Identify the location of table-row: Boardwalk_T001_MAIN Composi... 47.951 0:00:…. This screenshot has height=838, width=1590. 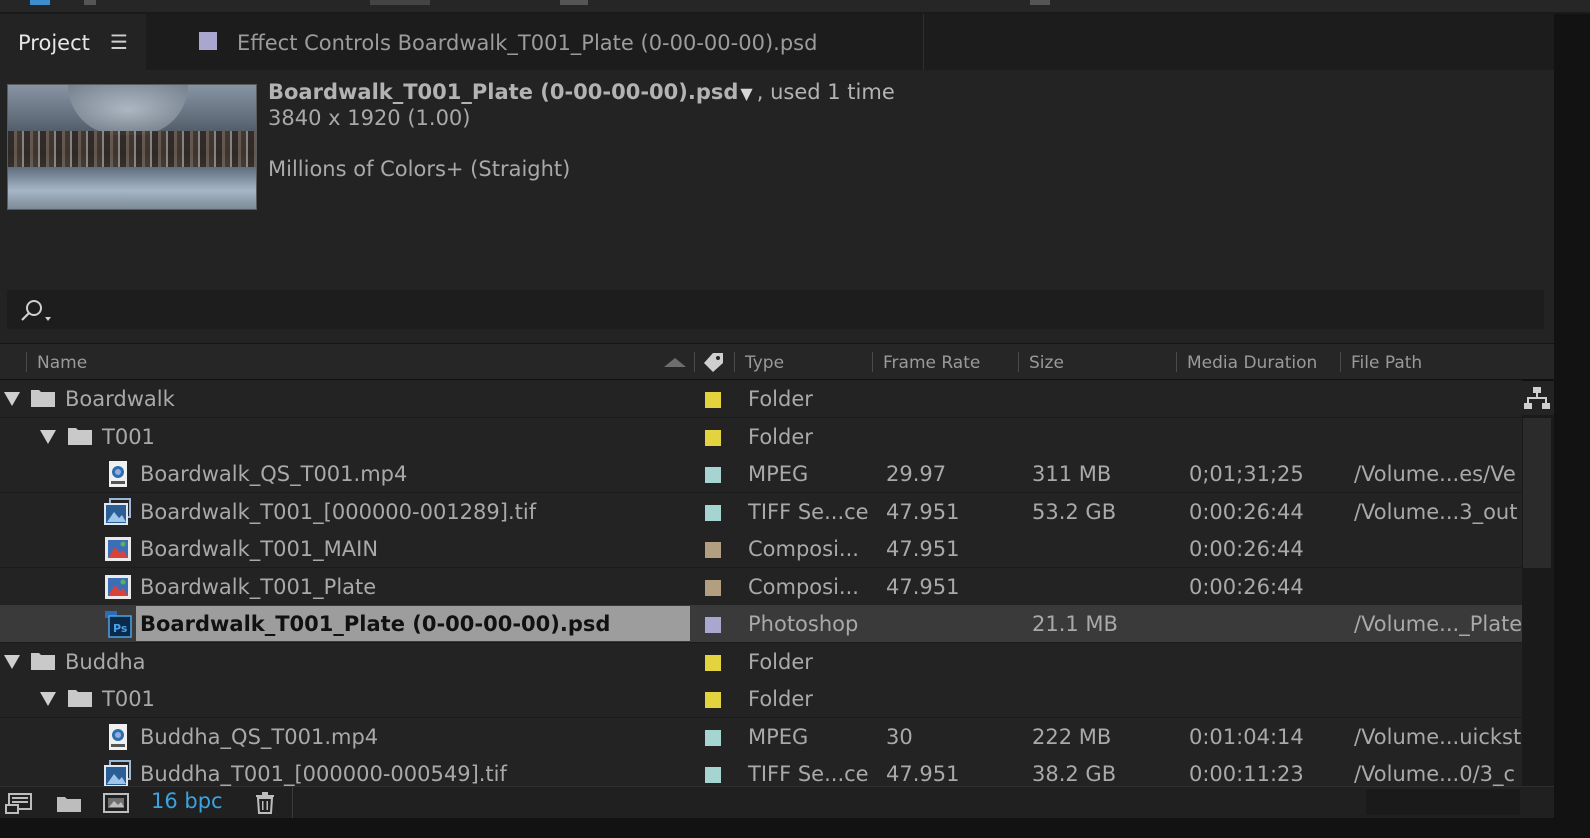
(761, 549).